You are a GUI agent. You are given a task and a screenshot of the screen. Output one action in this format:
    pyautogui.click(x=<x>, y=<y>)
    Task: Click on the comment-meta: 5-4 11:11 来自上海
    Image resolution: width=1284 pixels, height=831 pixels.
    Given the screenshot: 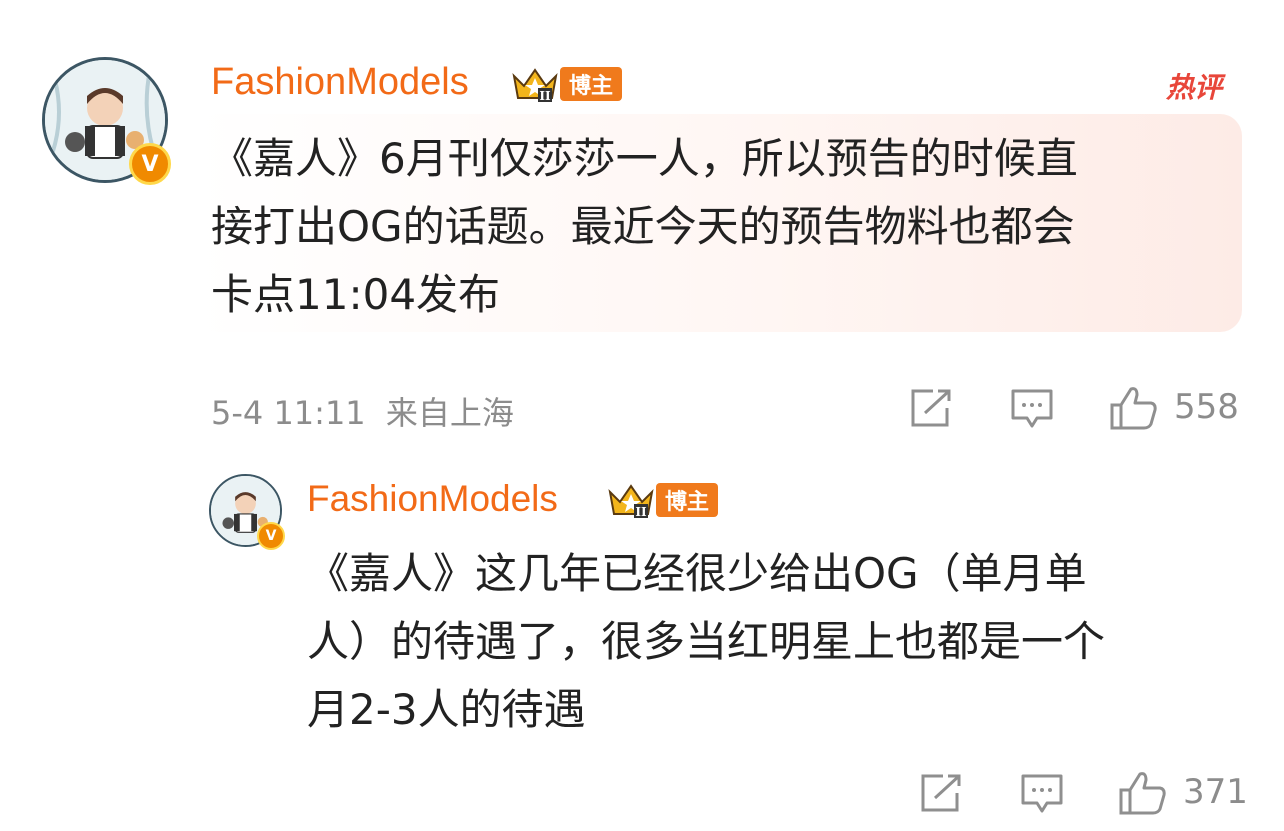 What is the action you would take?
    pyautogui.click(x=362, y=411)
    